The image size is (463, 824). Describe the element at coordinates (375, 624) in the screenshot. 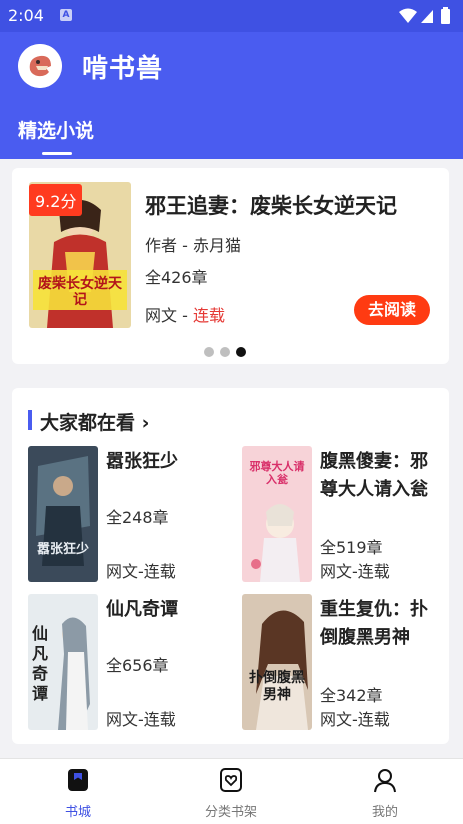

I see `book-title: 重生复仇：扑倒腹黑男神` at that location.